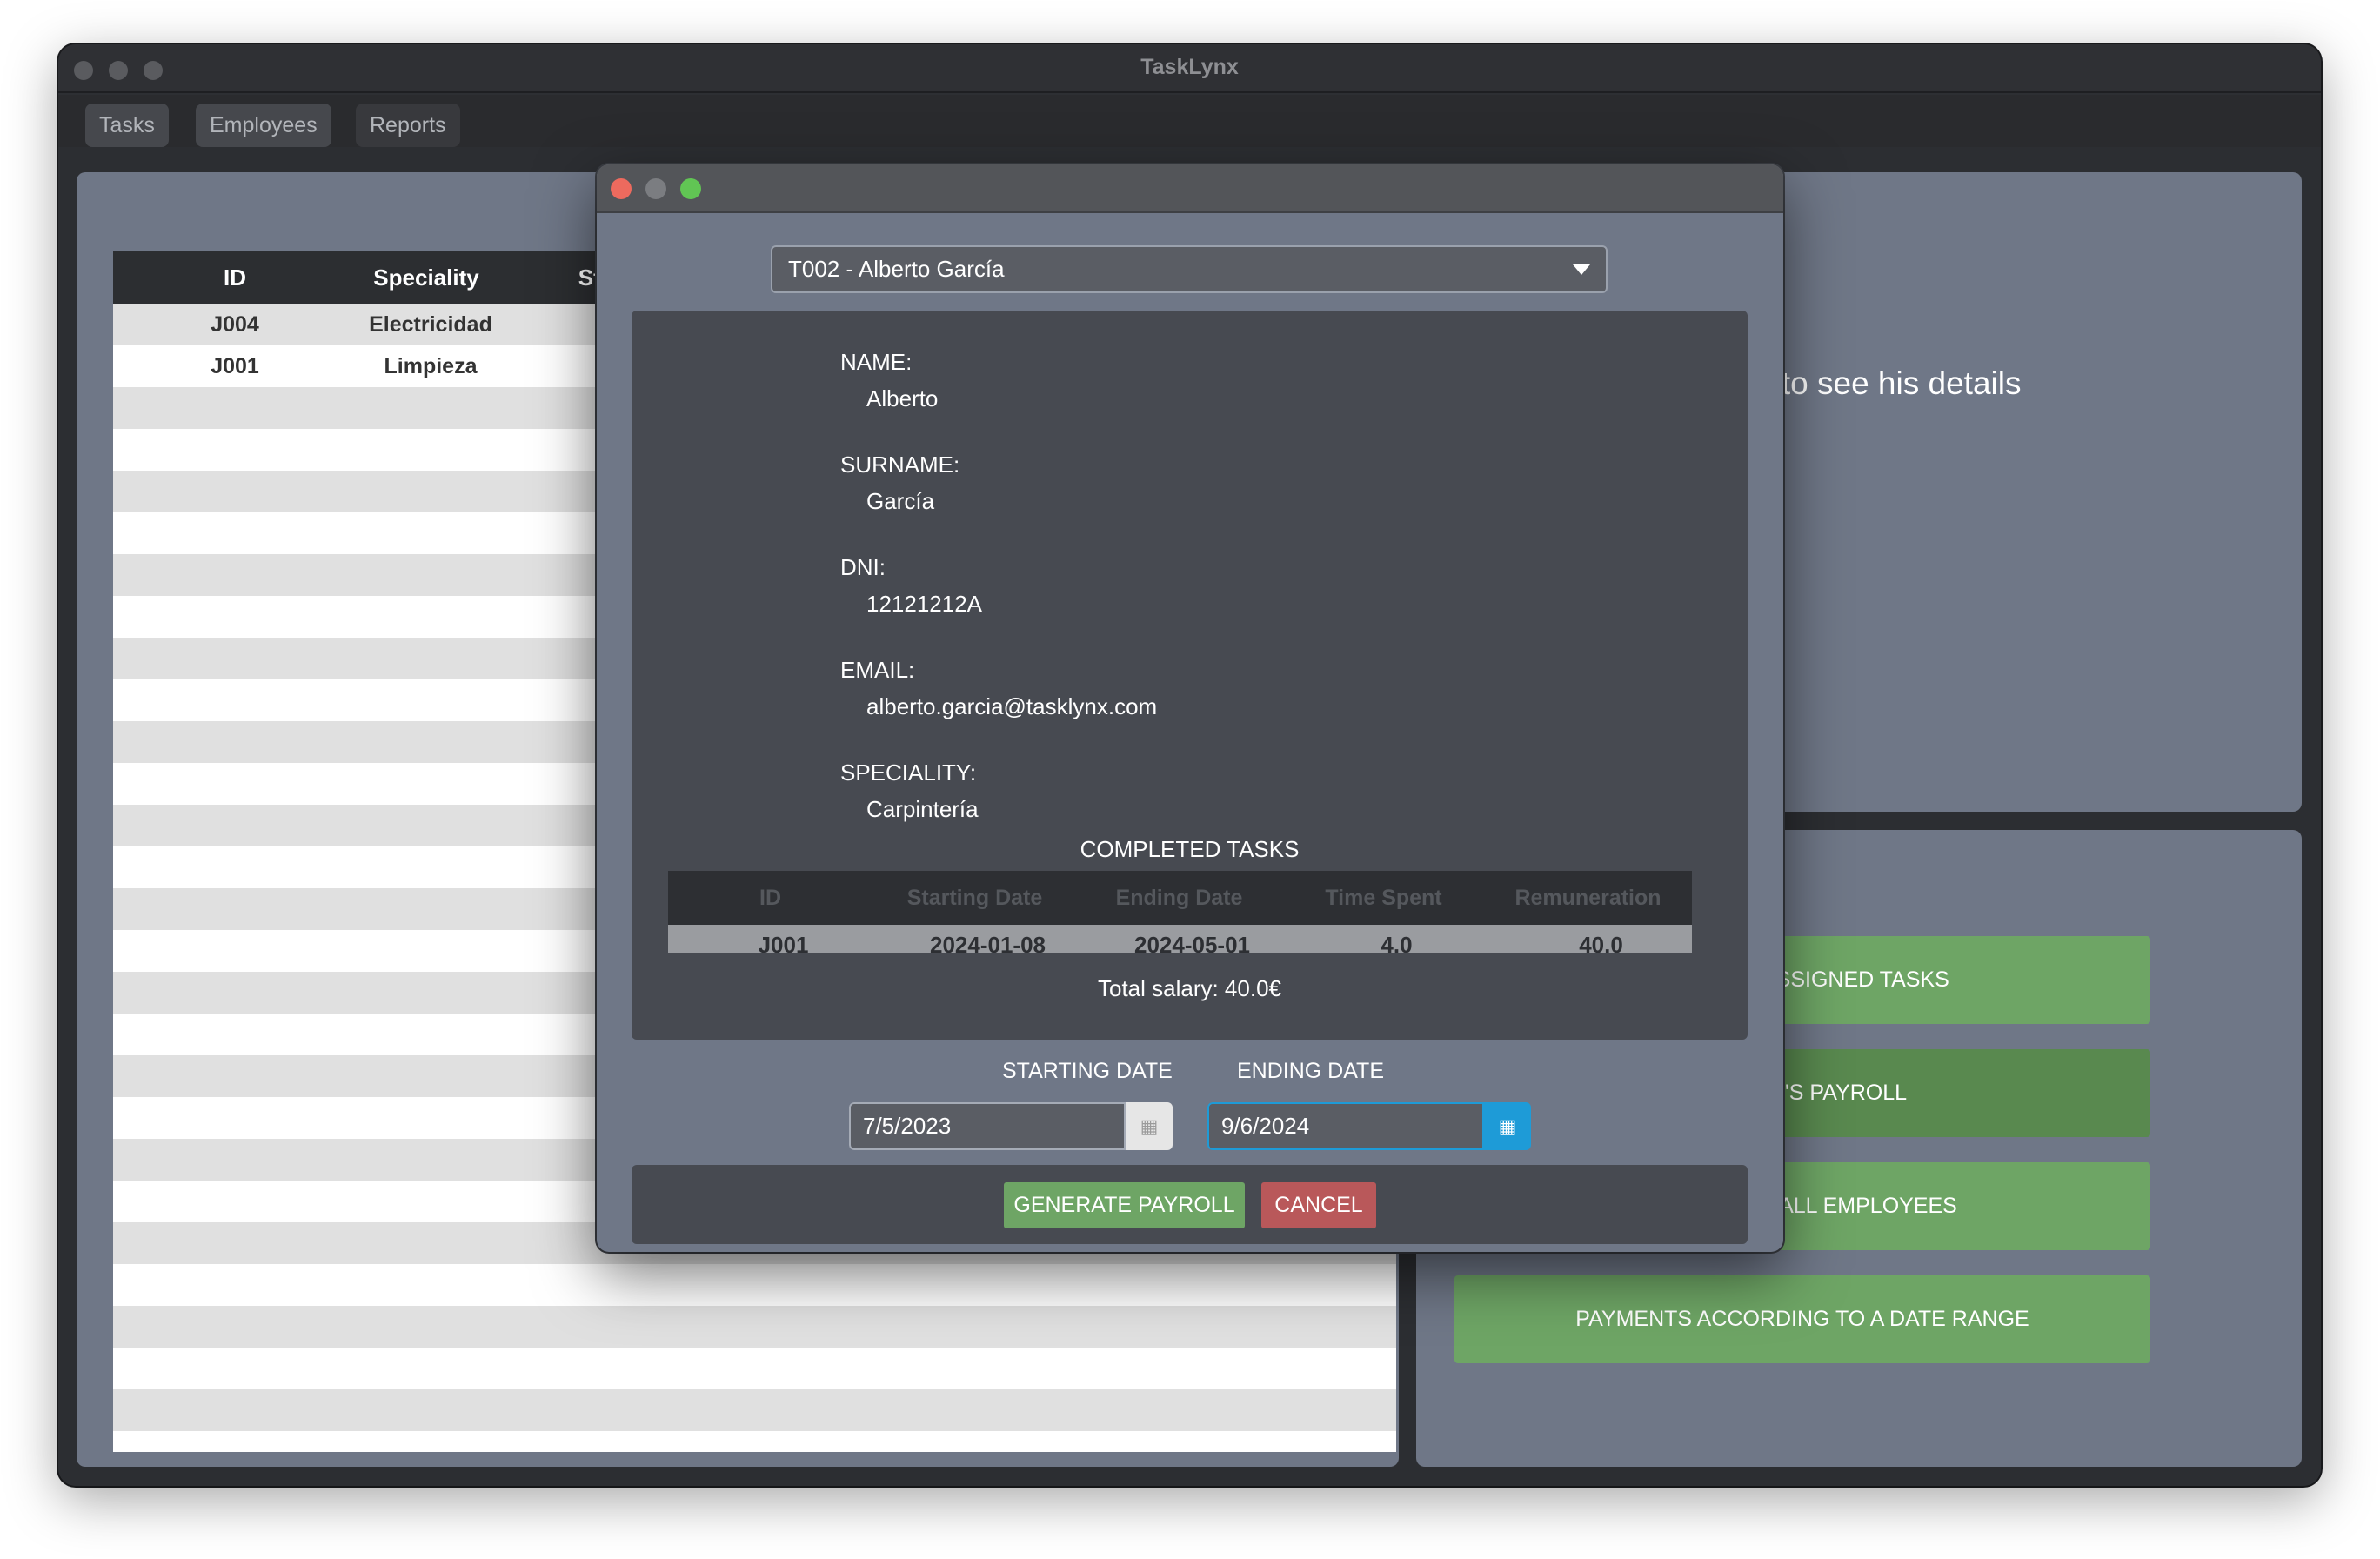 Image resolution: width=2380 pixels, height=1559 pixels. What do you see at coordinates (1318, 1205) in the screenshot?
I see `cancel-button: CANCEL` at bounding box center [1318, 1205].